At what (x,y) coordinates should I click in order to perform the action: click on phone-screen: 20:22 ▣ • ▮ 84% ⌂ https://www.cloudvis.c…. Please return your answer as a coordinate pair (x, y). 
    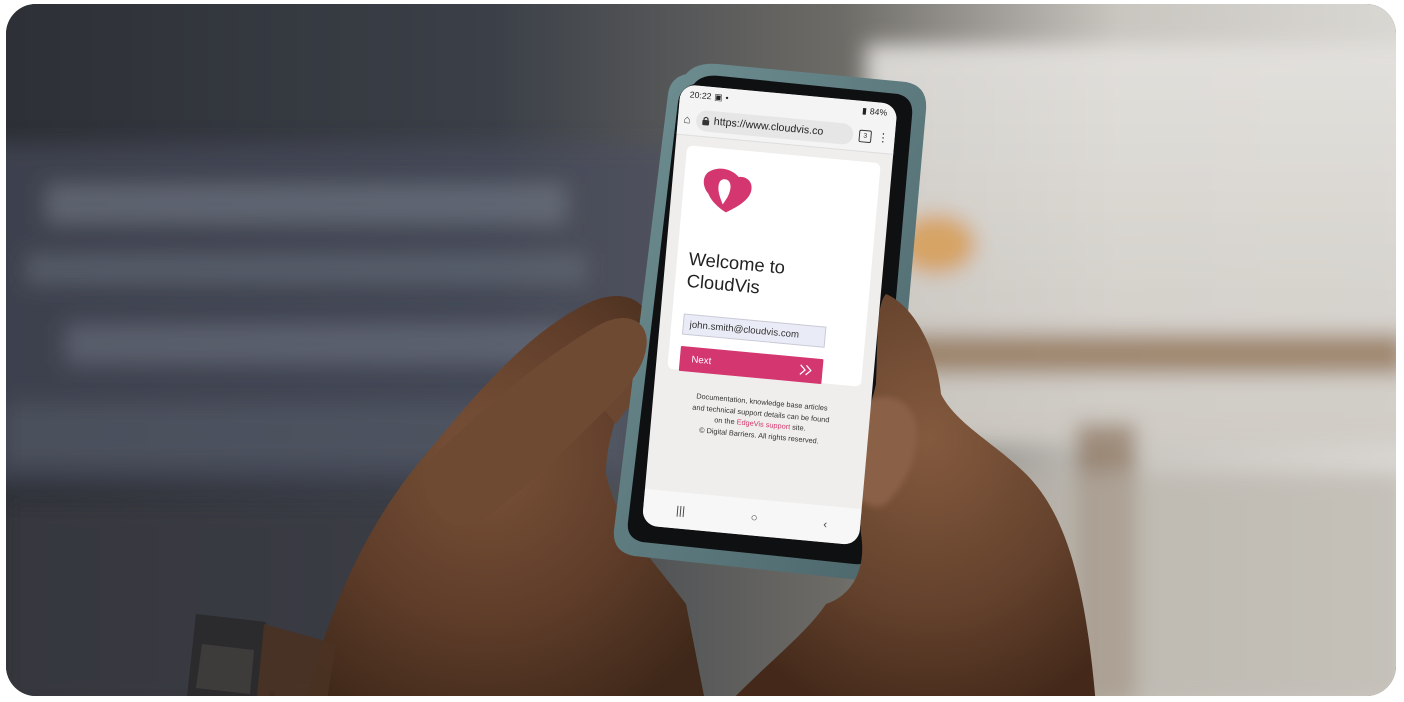
    Looking at the image, I should click on (769, 315).